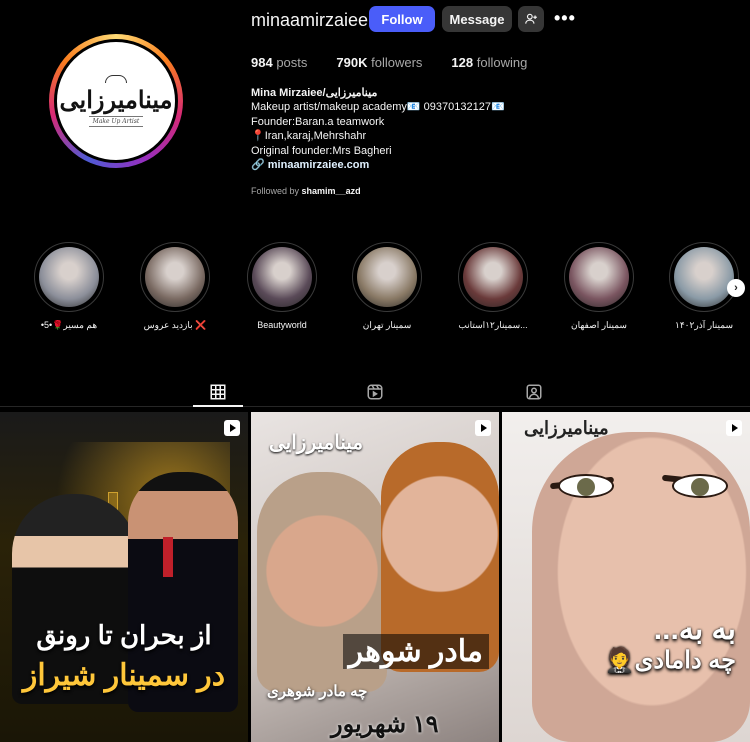  What do you see at coordinates (736, 288) in the screenshot?
I see `chevron-right-icon: ›` at bounding box center [736, 288].